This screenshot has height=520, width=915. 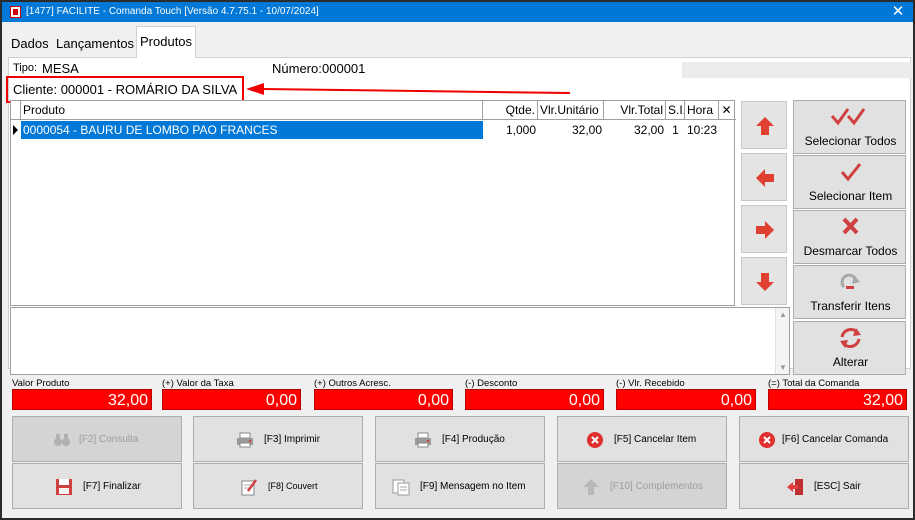 What do you see at coordinates (473, 486) in the screenshot?
I see `mensagem-item-label: [F9] Mensagem no Item` at bounding box center [473, 486].